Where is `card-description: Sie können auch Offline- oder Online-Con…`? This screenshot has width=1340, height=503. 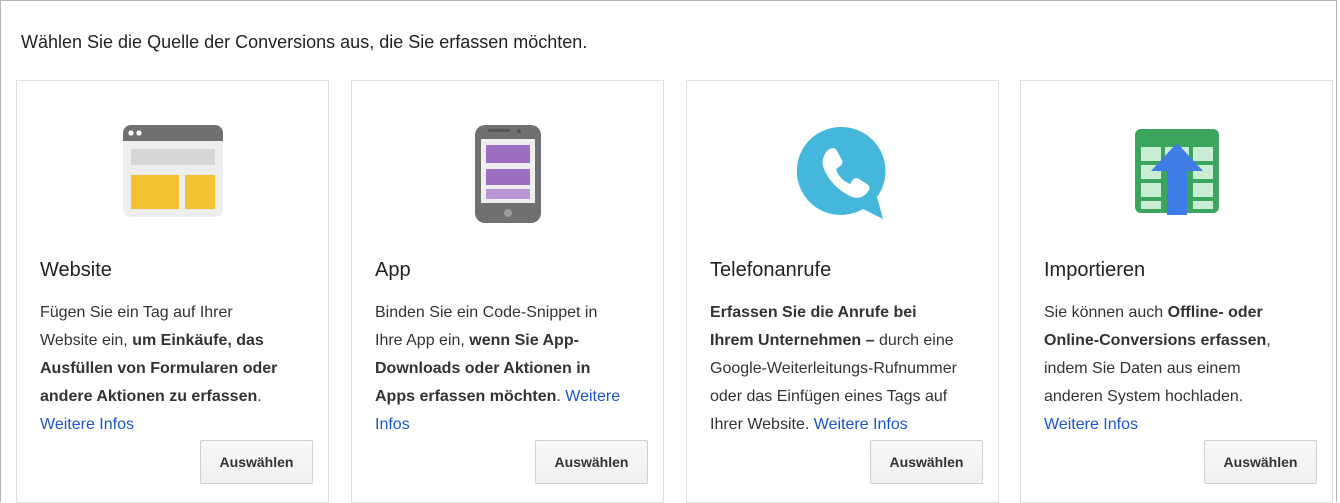 card-description: Sie können auch Offline- oder Online-Con… is located at coordinates (1169, 369).